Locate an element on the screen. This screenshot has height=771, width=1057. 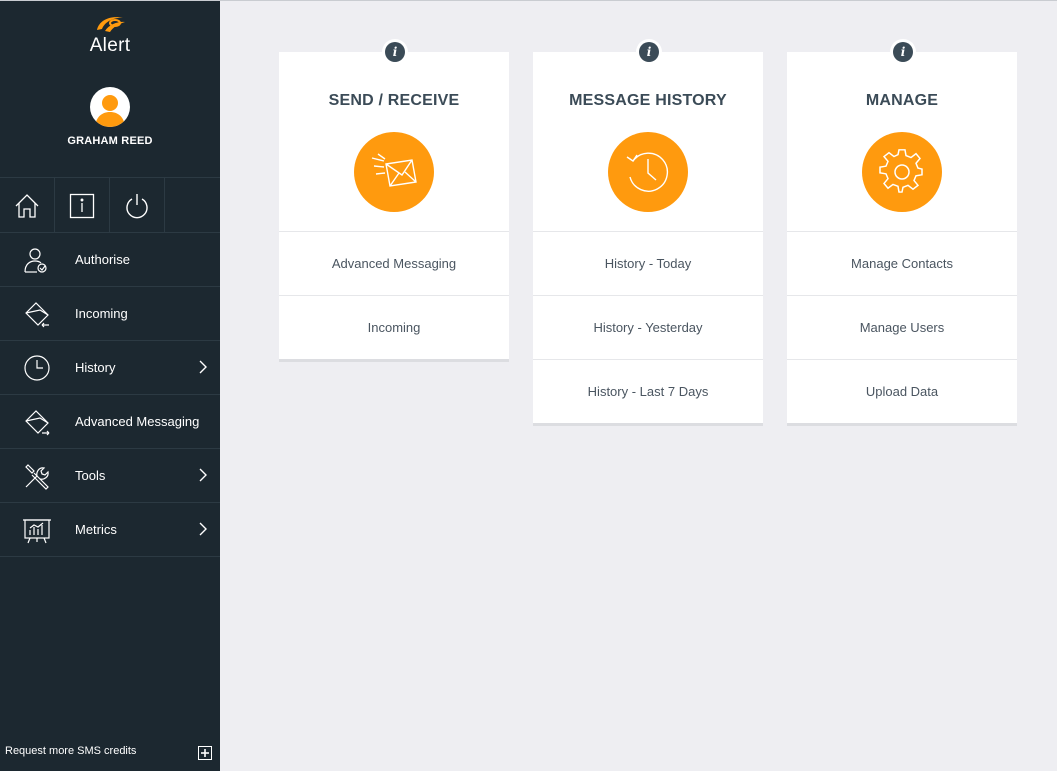
alert-logo-icon is located at coordinates (111, 24).